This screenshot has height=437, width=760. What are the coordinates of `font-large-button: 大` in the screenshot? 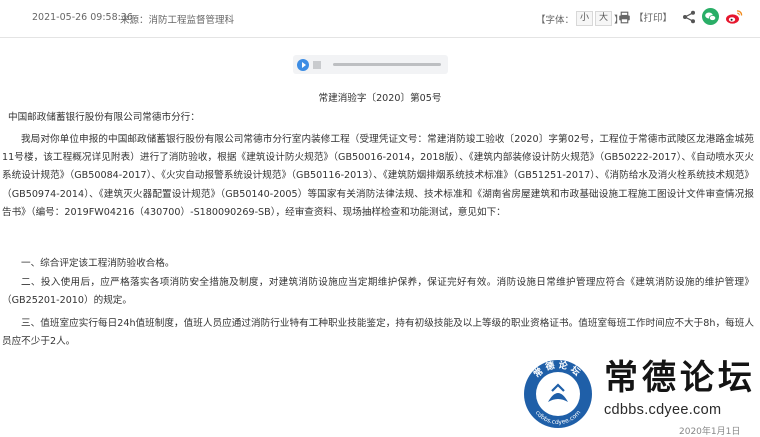 It's located at (604, 18).